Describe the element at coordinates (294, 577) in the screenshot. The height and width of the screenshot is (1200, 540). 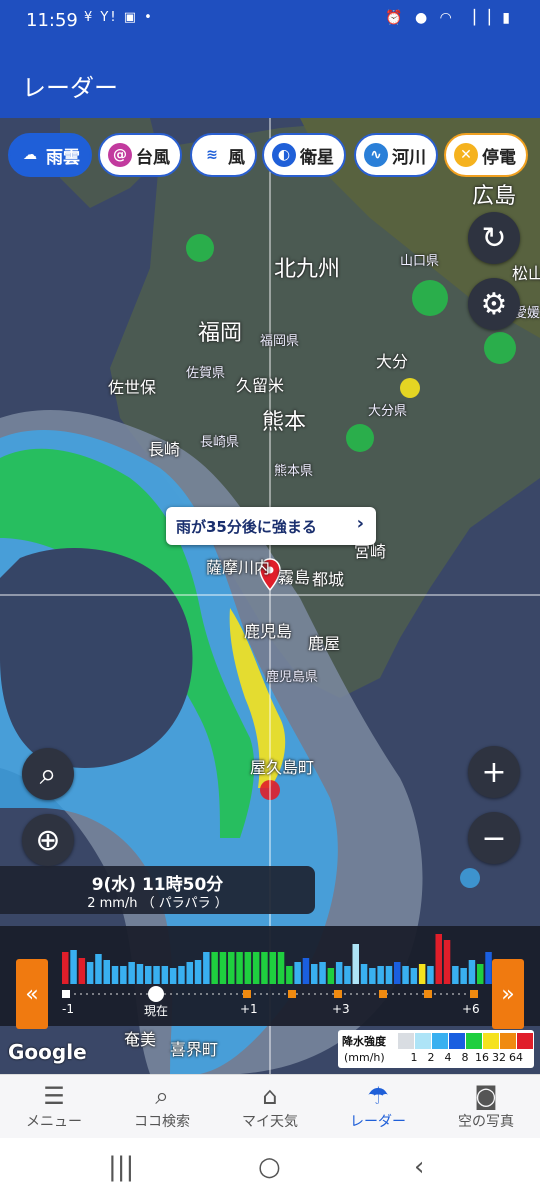
I see `map-label-city: 霧島` at that location.